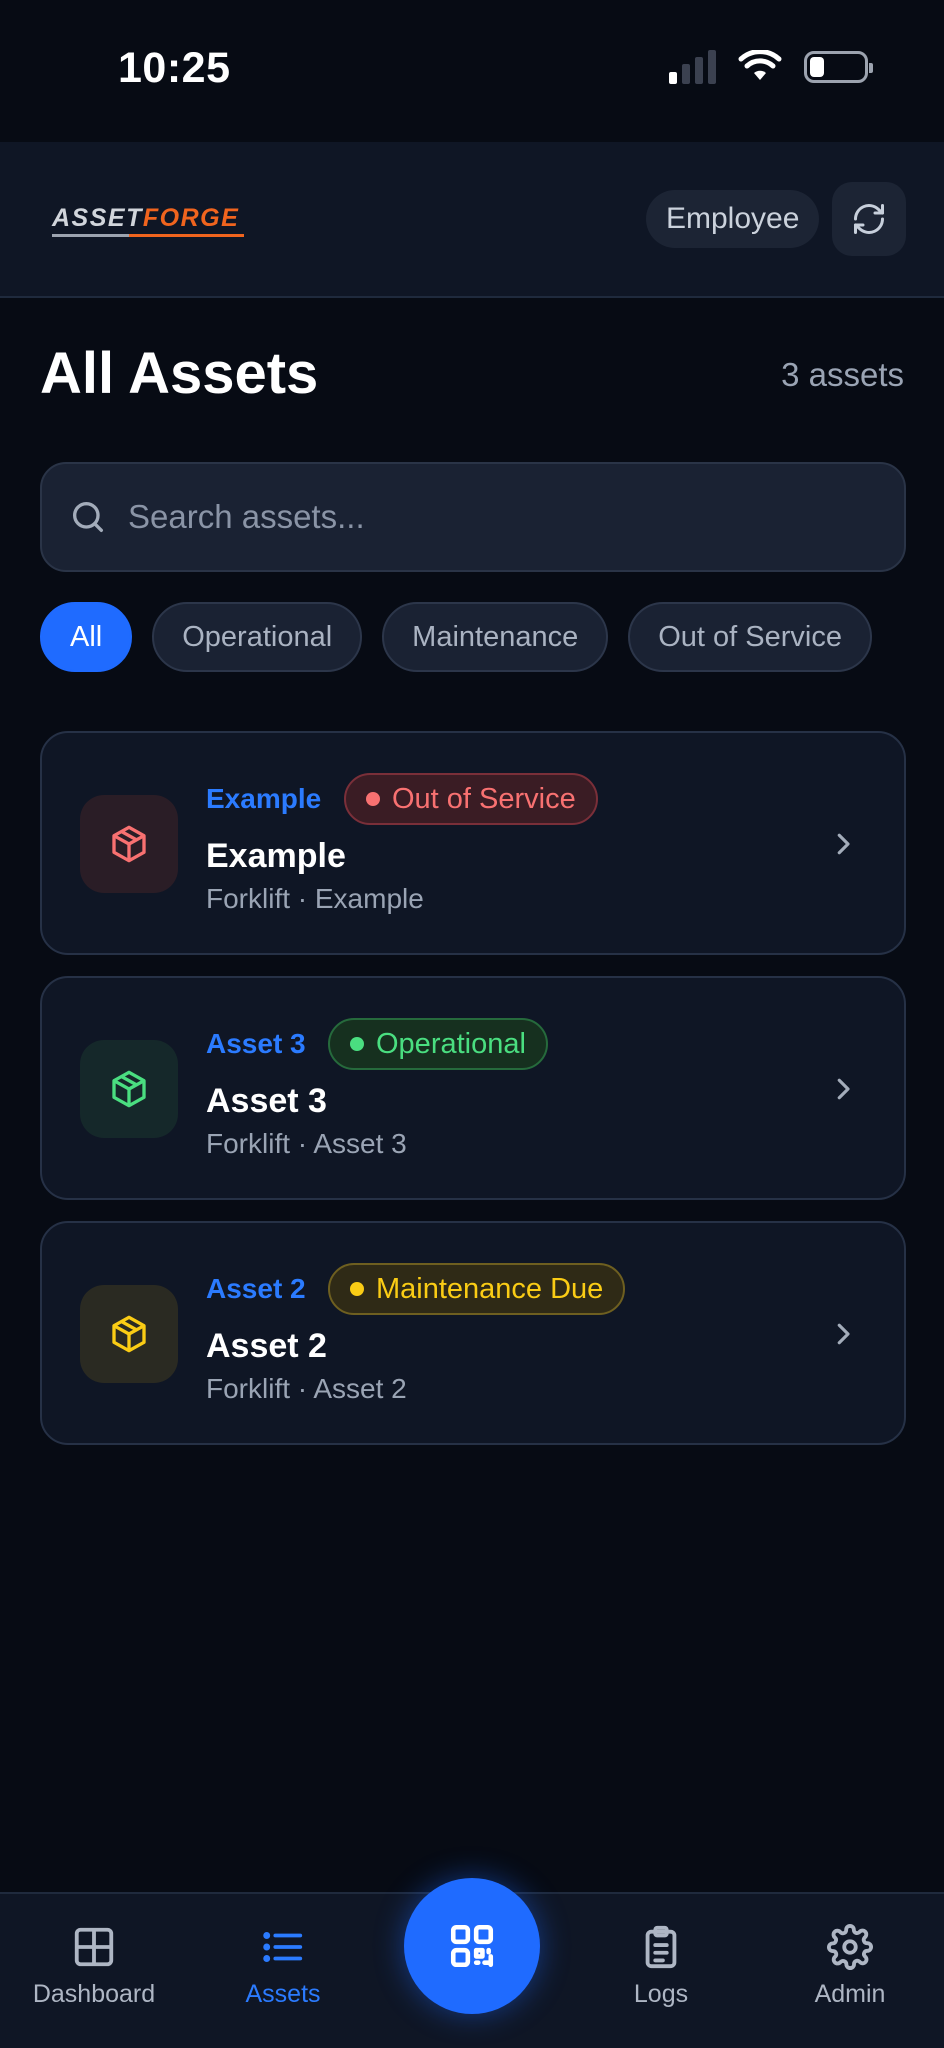  Describe the element at coordinates (750, 637) in the screenshot. I see `filter-chip-out-of-service: Out of Service` at that location.